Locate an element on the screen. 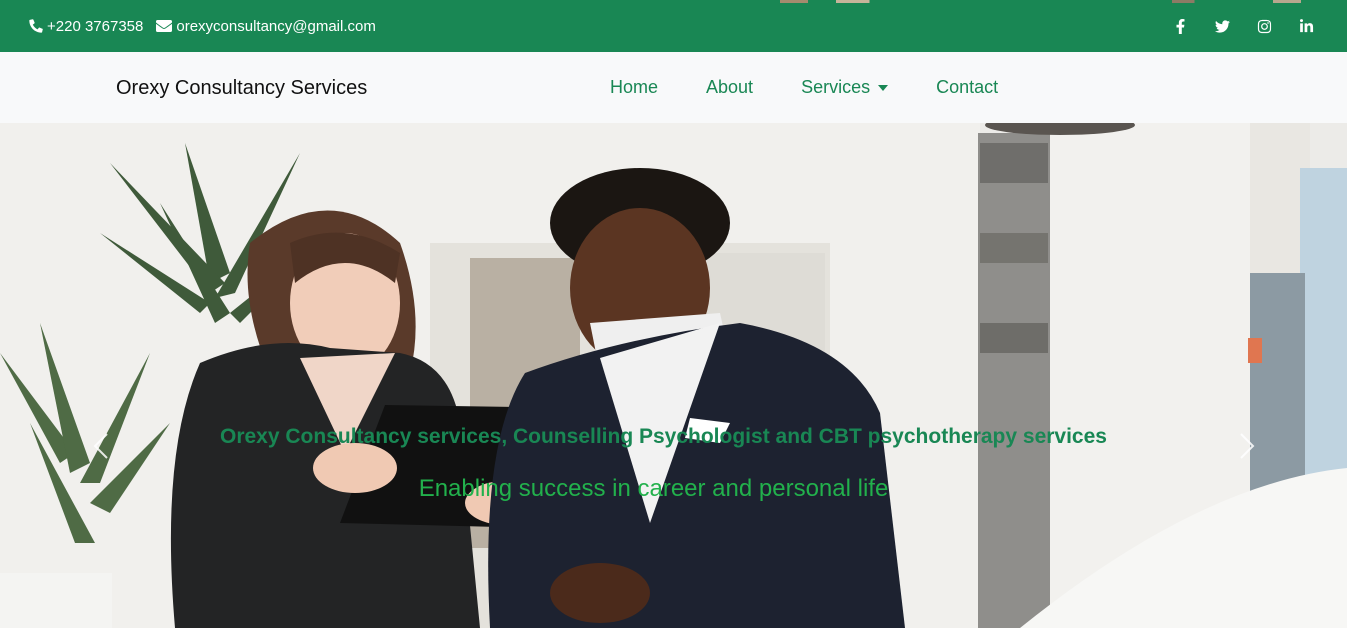 Image resolution: width=1347 pixels, height=628 pixels. caret-down-icon is located at coordinates (883, 87).